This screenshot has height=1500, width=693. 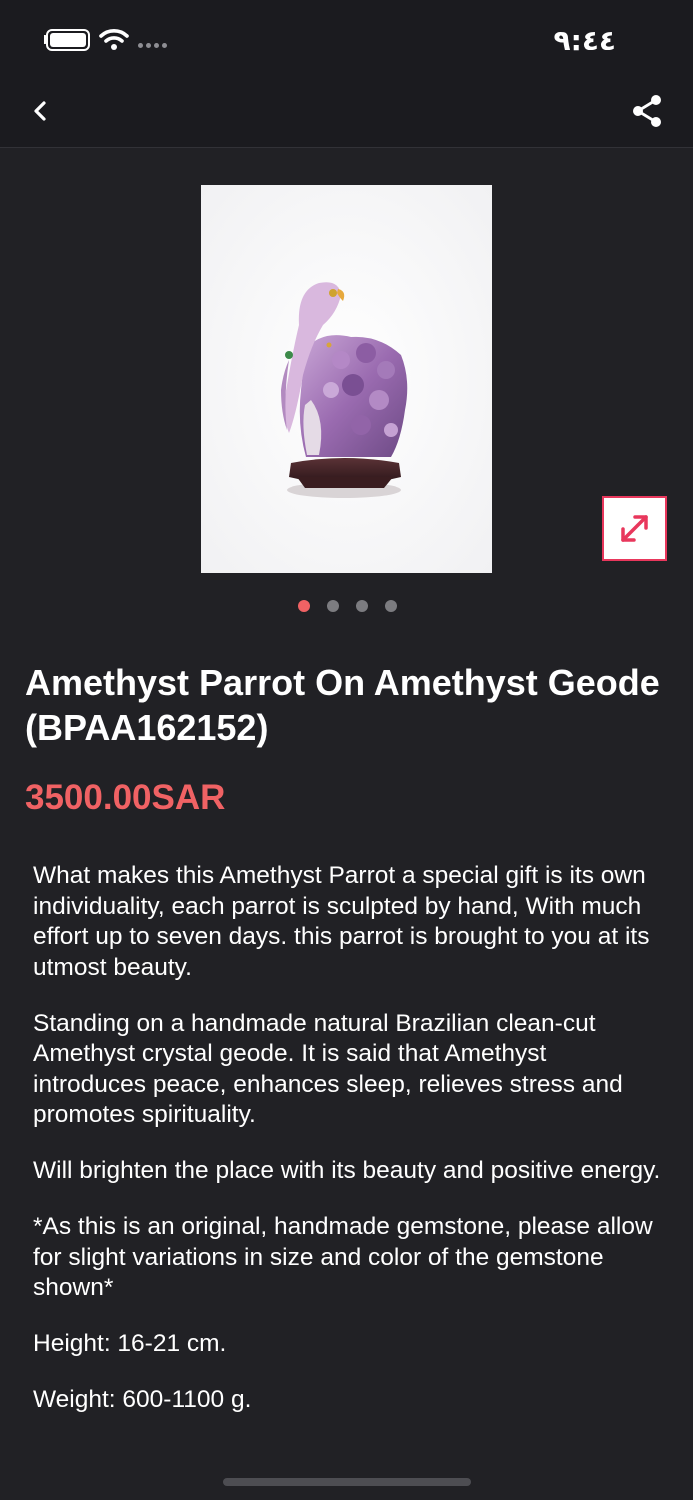 I want to click on signal-dots-icon, so click(x=152, y=45).